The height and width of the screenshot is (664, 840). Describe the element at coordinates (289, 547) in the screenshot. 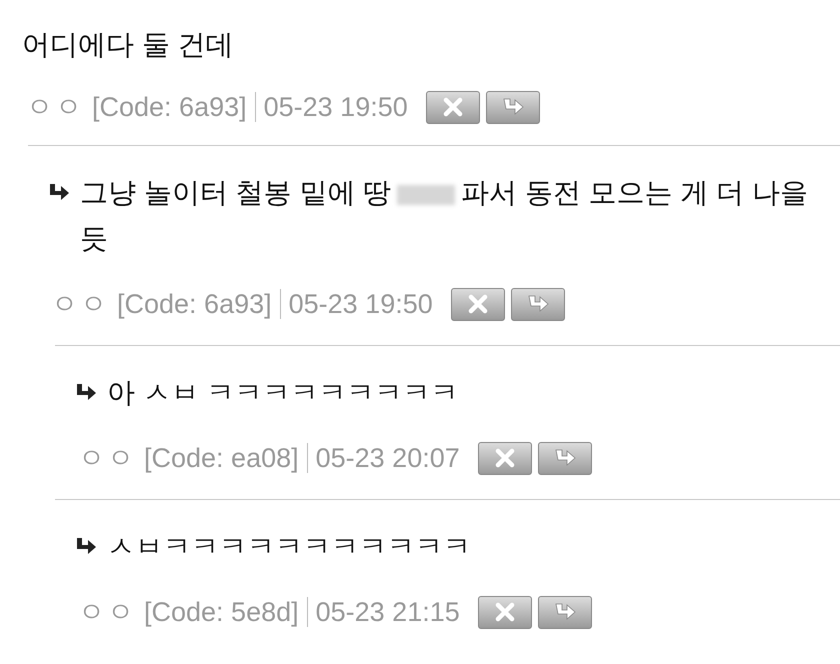

I see `comment-text: ㅅㅂㅋㅋㅋㅋㅋㅋㅋㅋㅋㅋㅋ` at that location.